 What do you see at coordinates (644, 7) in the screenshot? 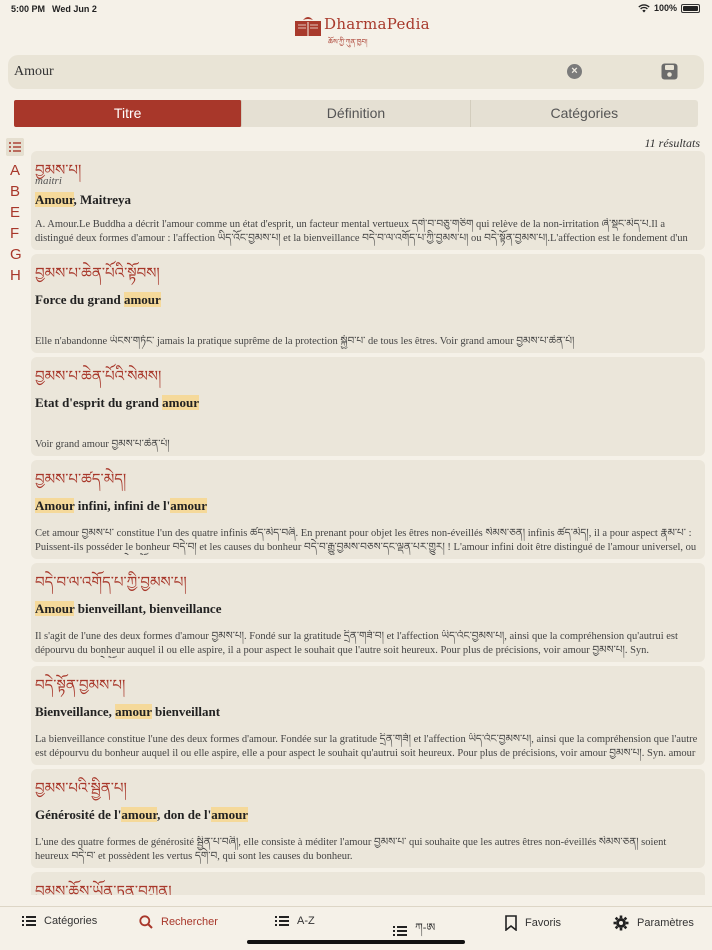
I see `wifi-icon` at bounding box center [644, 7].